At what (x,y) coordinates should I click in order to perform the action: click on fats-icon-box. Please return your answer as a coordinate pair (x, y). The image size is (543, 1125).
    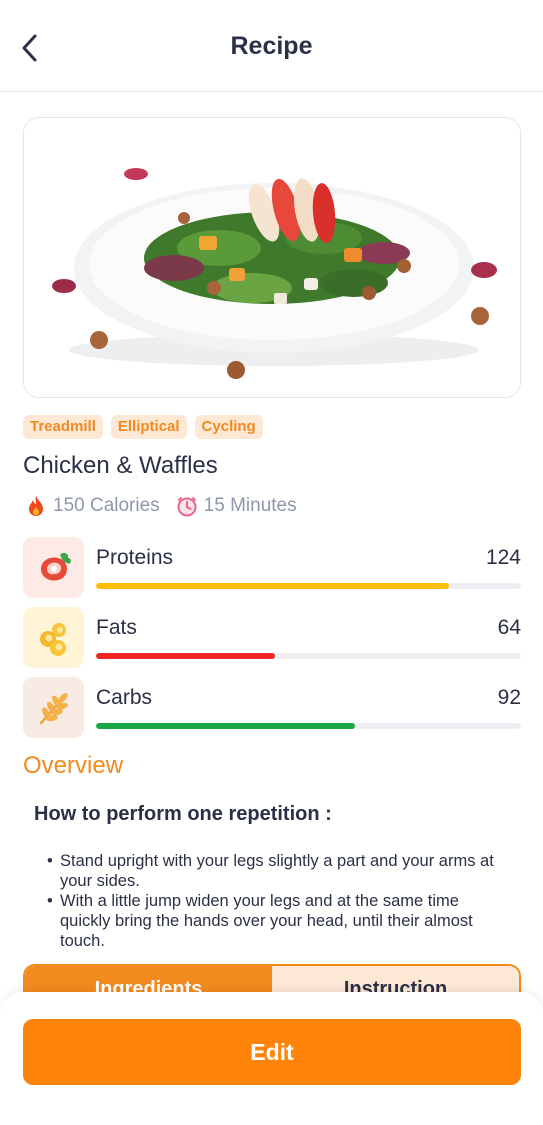
    Looking at the image, I should click on (53, 637).